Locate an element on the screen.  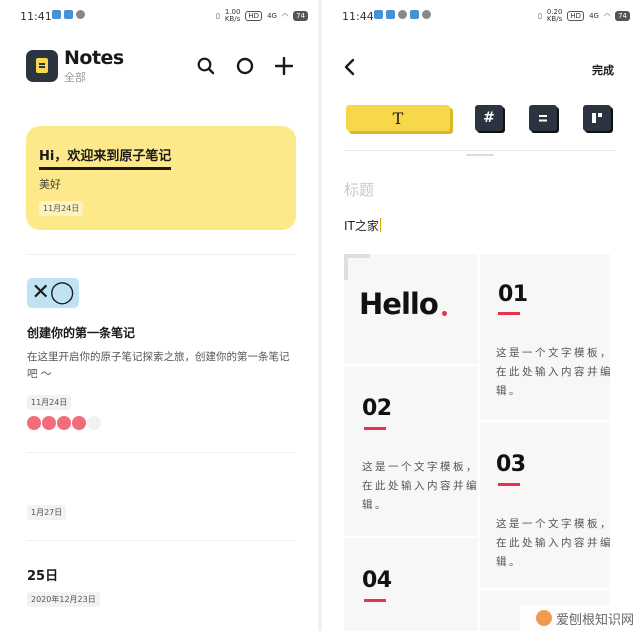
site-watermark: 爱刨根知识网 is located at coordinates (580, 618).